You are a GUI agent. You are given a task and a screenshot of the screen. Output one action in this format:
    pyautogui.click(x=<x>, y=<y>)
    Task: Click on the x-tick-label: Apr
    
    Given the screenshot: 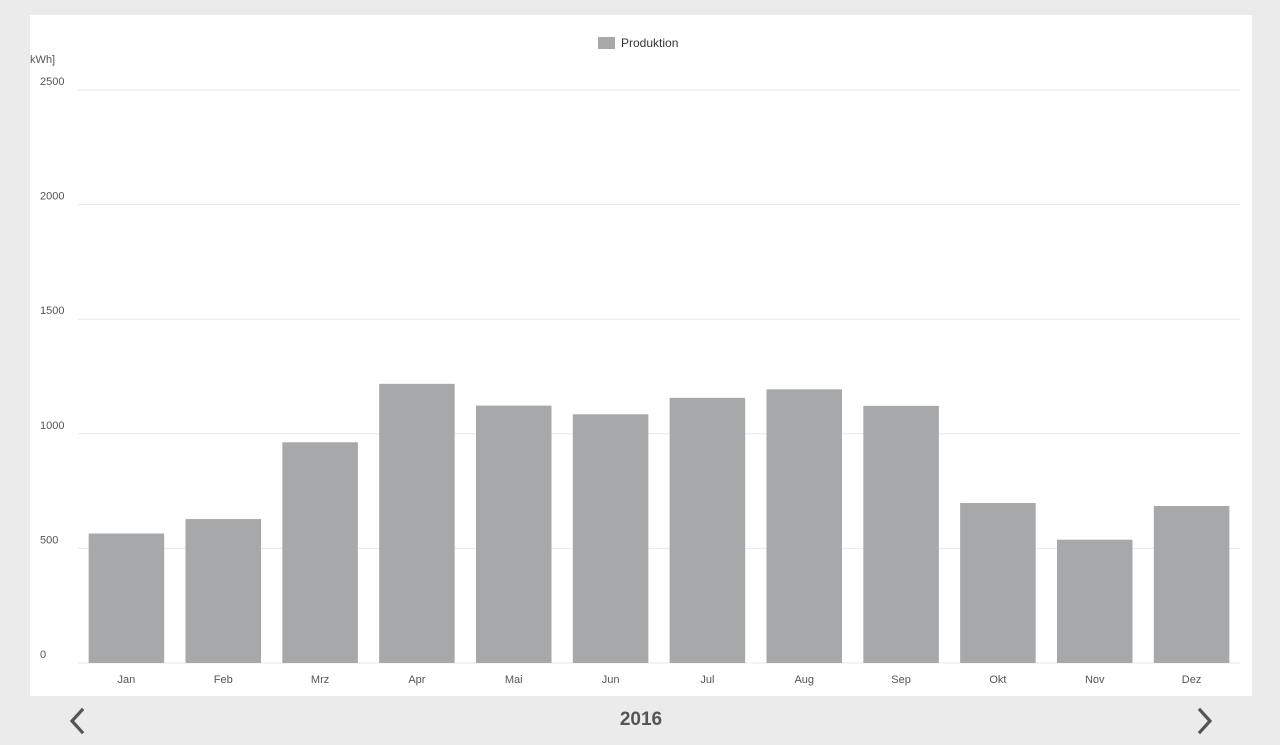 What is the action you would take?
    pyautogui.click(x=416, y=680)
    